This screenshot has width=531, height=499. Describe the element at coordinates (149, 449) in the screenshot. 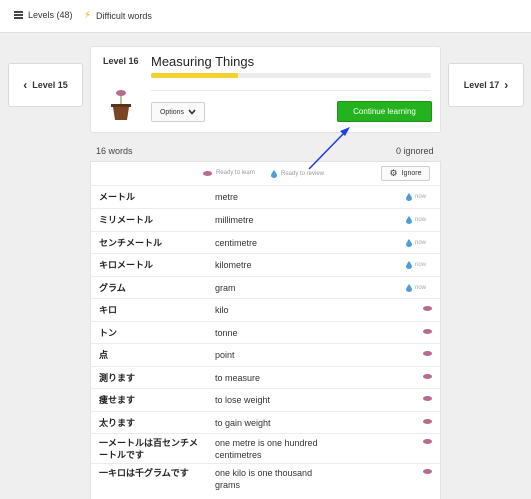

I see `word-japanese: 一メートルは百センチメートルです` at that location.